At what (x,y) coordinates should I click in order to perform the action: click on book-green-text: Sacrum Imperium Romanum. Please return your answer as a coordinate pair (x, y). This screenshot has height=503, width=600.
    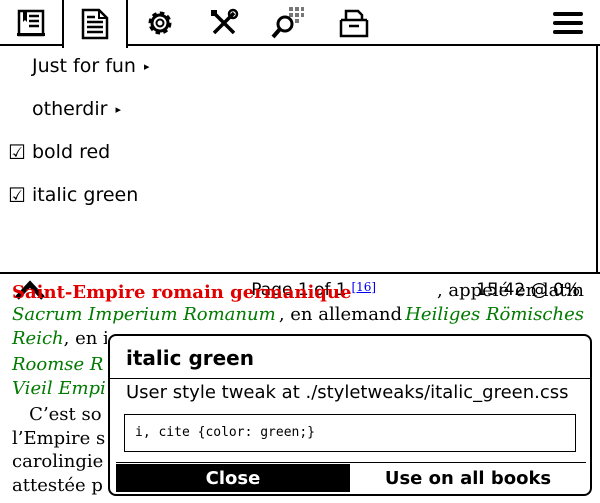
    Looking at the image, I should click on (144, 314).